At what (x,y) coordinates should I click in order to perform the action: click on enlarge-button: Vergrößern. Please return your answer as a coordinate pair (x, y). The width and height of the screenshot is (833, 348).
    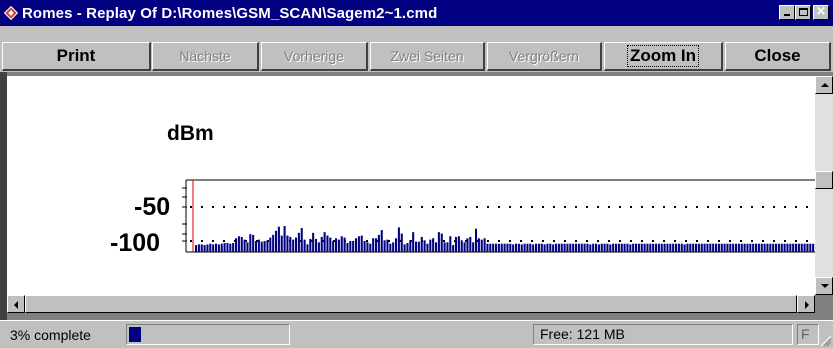
    Looking at the image, I should click on (544, 56).